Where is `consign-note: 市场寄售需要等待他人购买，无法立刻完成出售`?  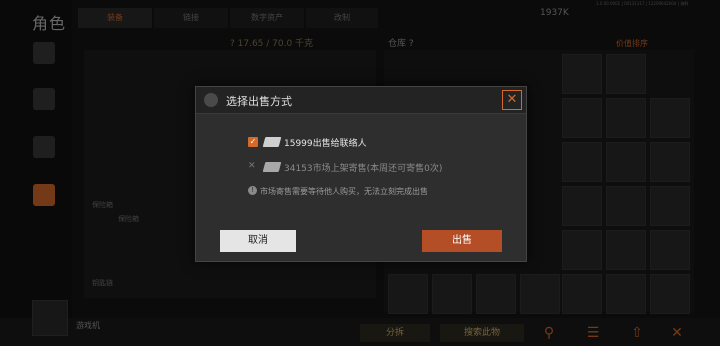
consign-note: 市场寄售需要等待他人购买，无法立刻完成出售 is located at coordinates (344, 191).